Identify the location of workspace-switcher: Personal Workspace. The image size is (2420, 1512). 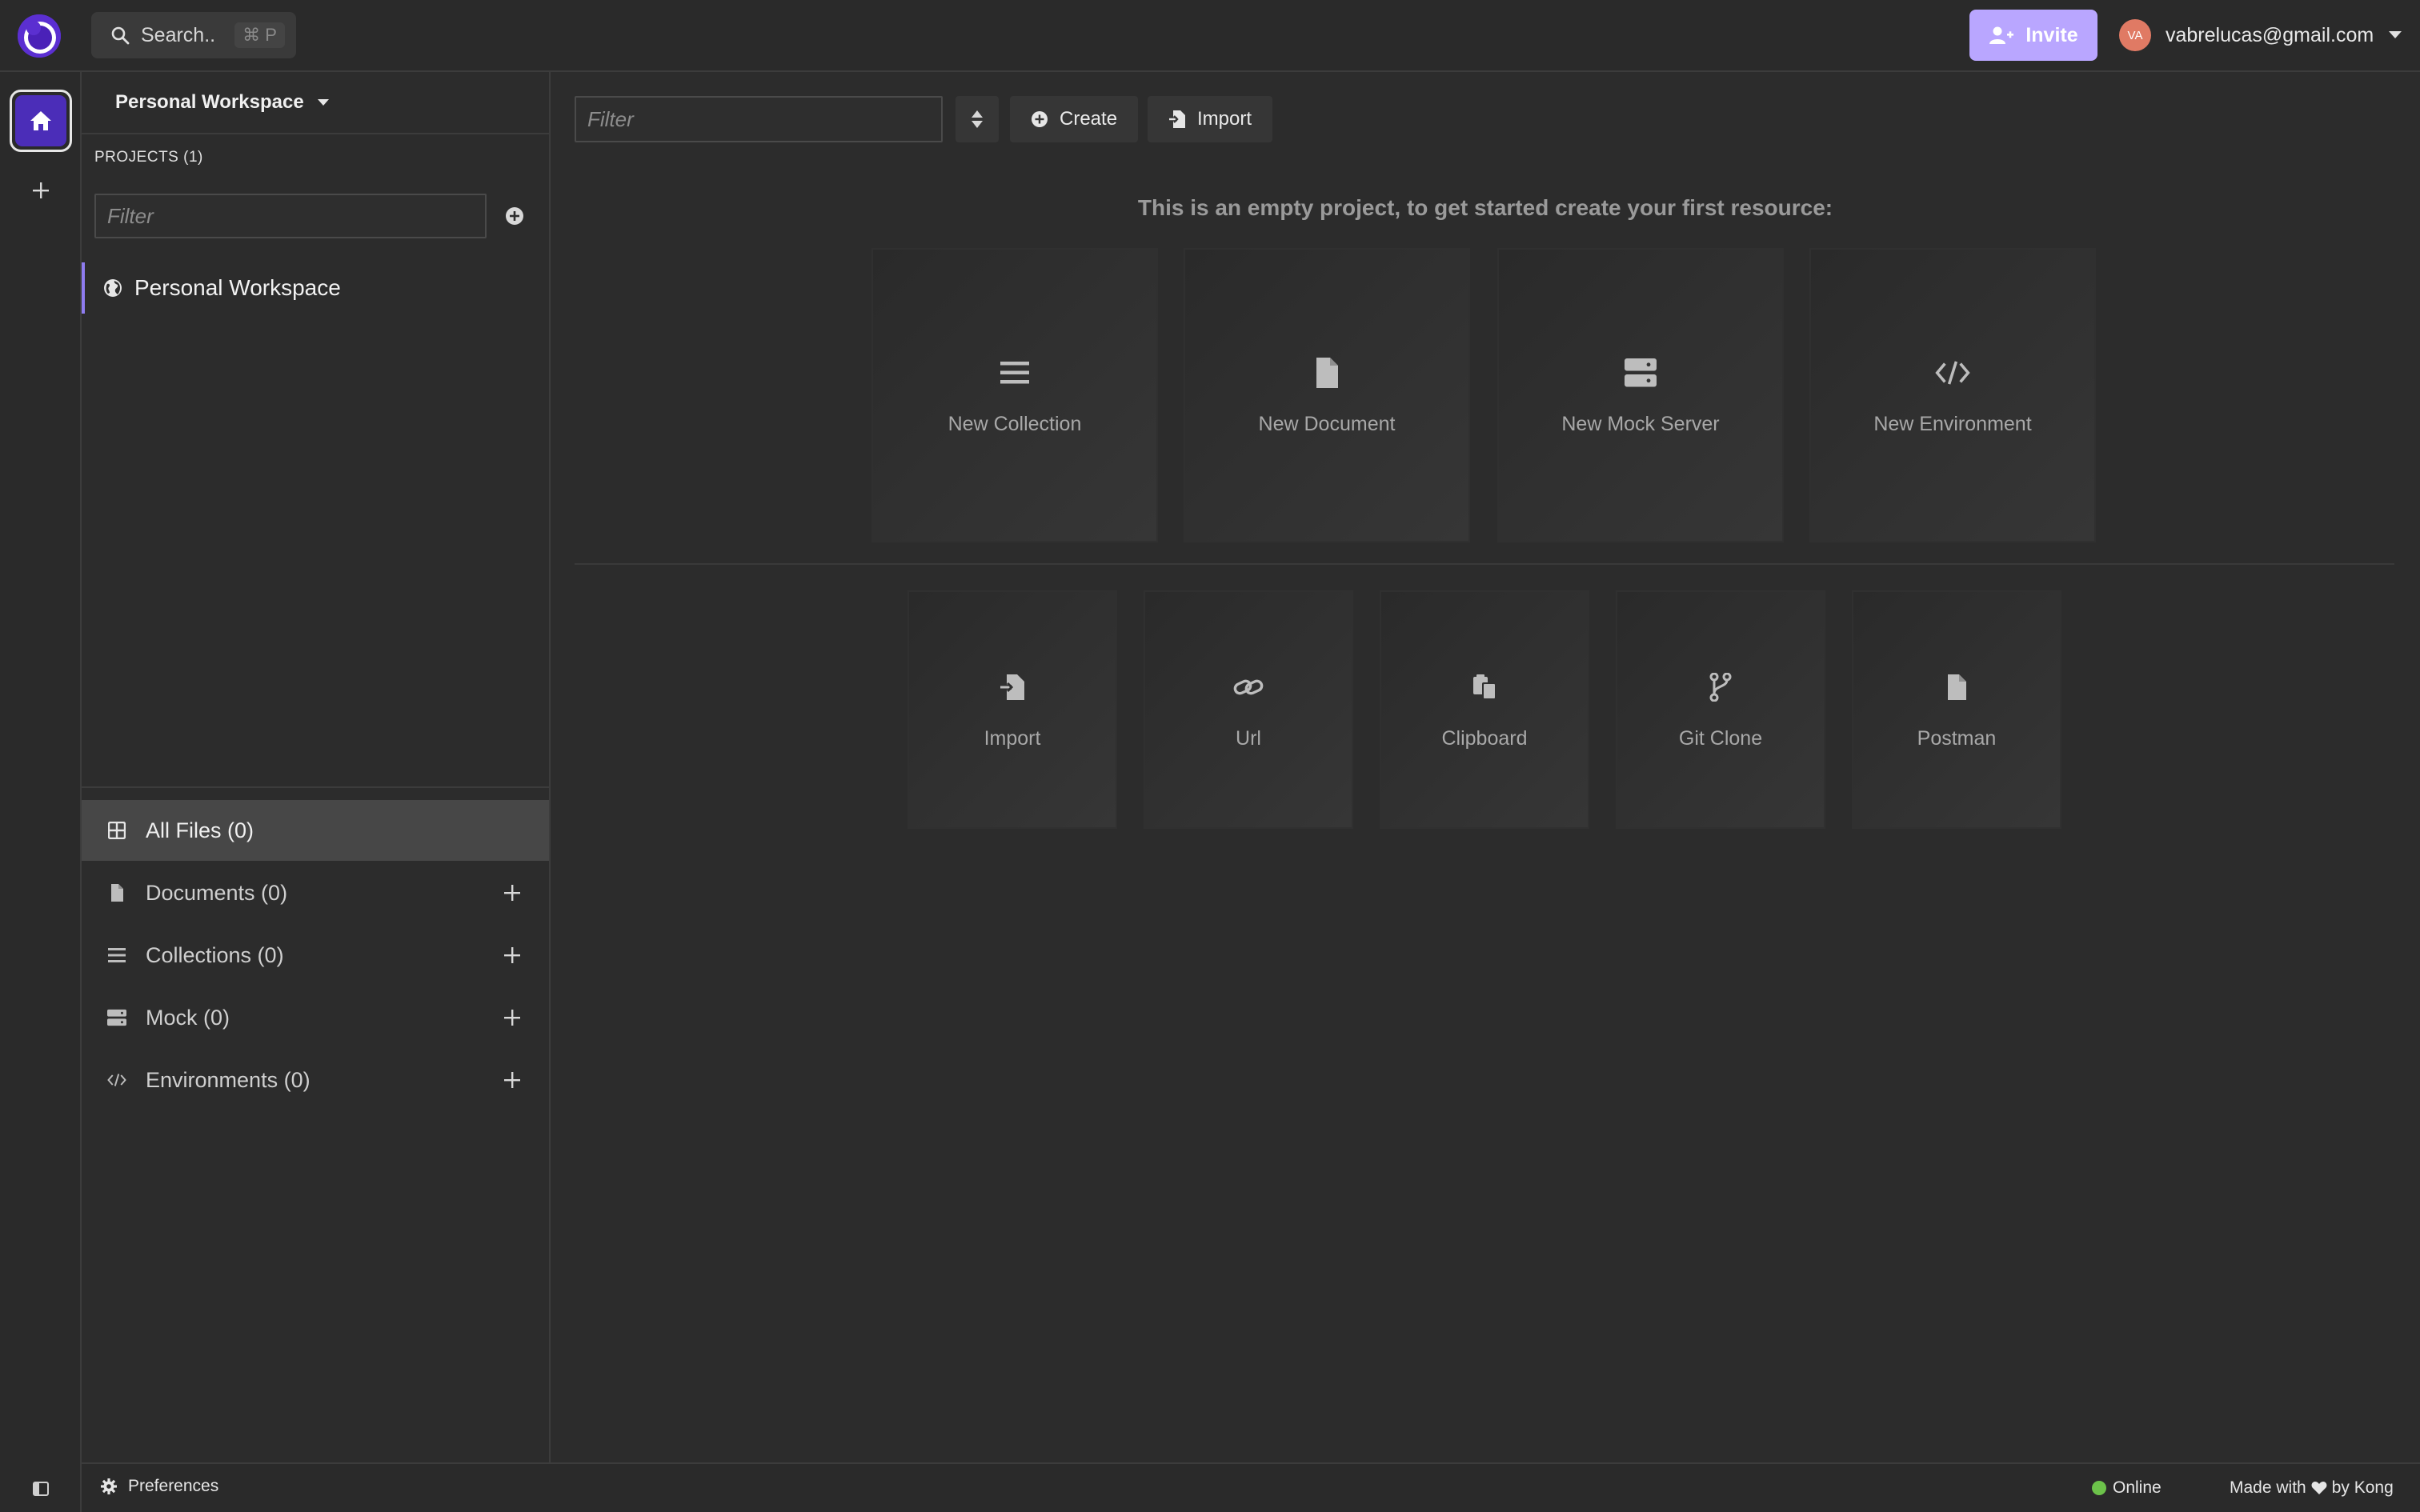
(315, 103).